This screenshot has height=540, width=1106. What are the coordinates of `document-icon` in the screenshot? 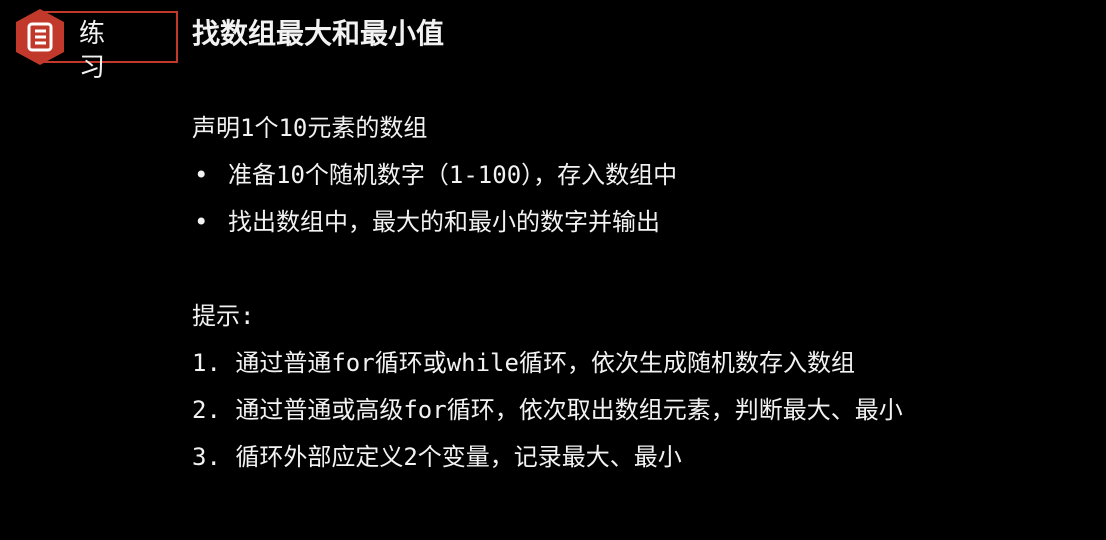 It's located at (40, 37).